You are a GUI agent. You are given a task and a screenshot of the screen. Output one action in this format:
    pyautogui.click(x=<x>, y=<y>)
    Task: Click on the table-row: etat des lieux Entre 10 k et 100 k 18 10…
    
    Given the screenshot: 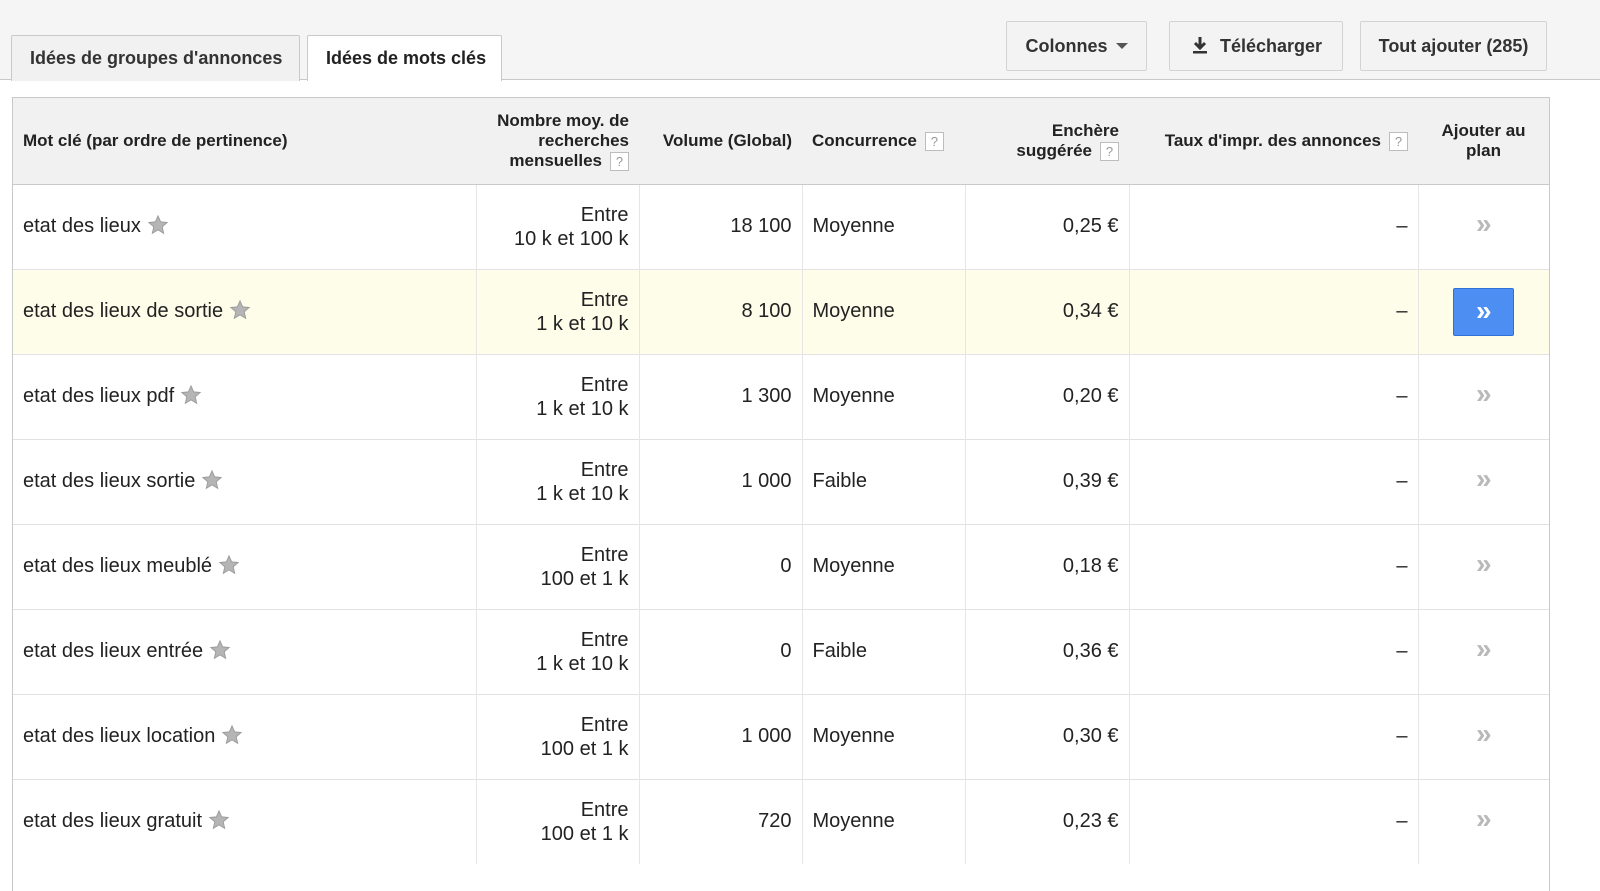 What is the action you would take?
    pyautogui.click(x=781, y=226)
    